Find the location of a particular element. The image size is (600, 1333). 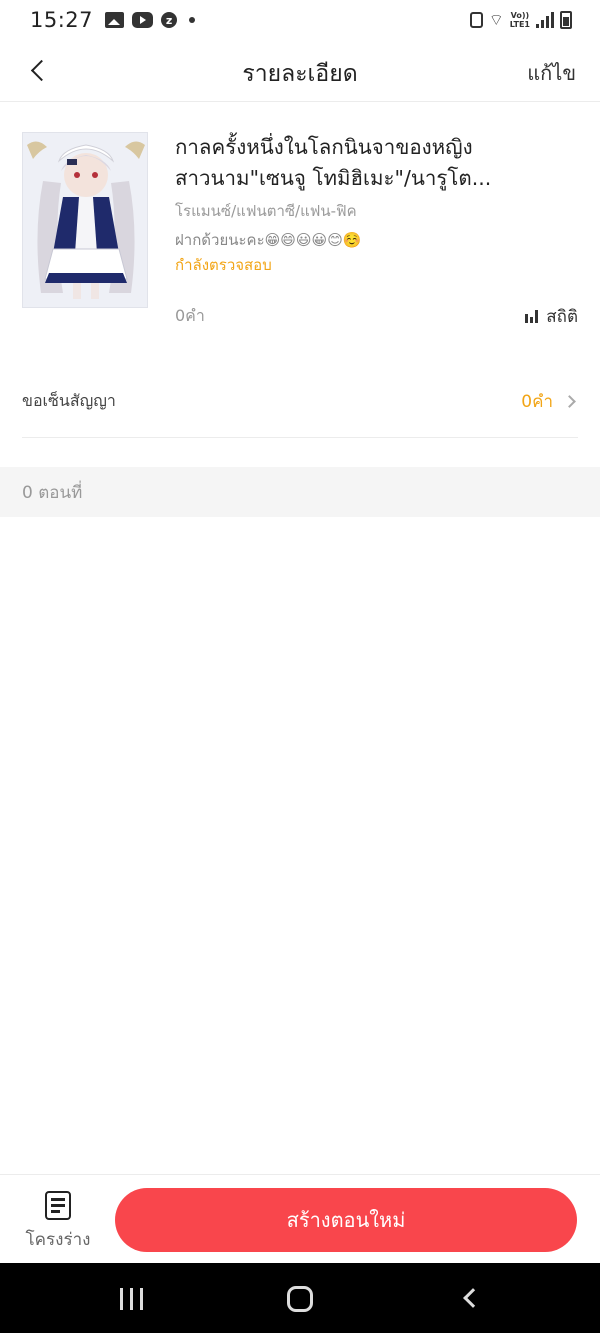

signal-icon is located at coordinates (545, 20).